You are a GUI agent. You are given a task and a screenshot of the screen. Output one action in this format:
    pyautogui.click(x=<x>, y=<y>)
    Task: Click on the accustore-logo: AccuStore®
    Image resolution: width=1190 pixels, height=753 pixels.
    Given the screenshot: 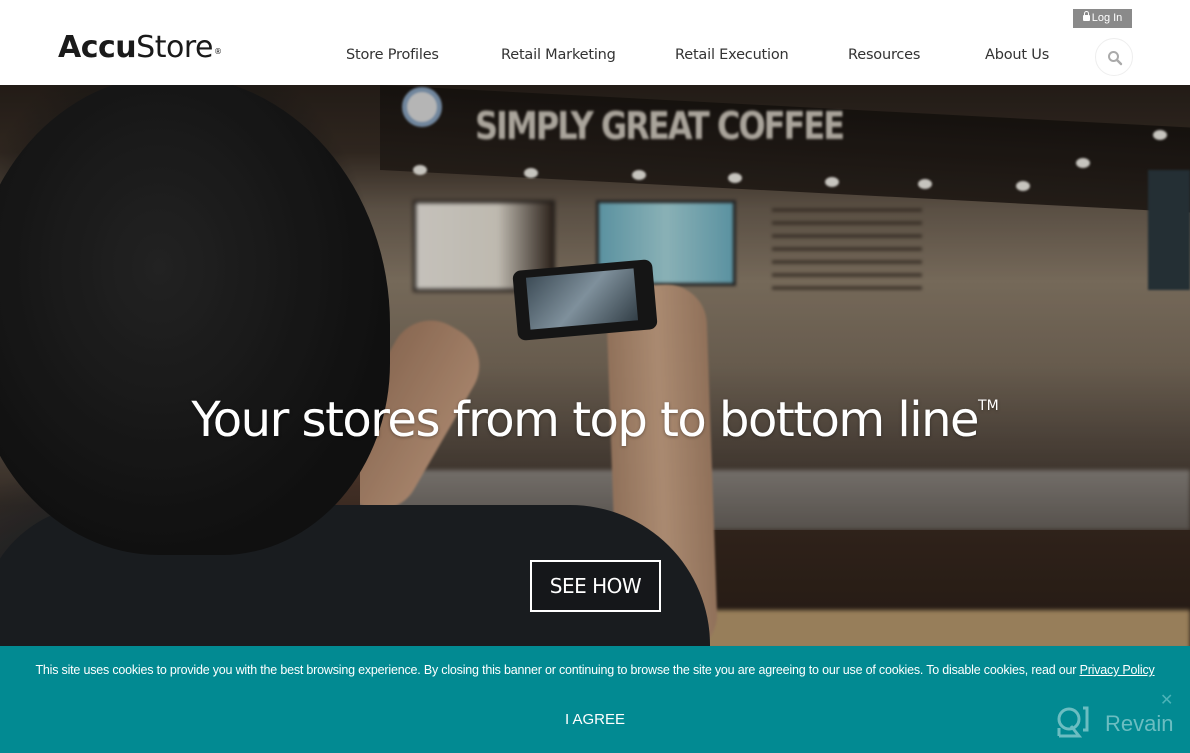 What is the action you would take?
    pyautogui.click(x=140, y=48)
    